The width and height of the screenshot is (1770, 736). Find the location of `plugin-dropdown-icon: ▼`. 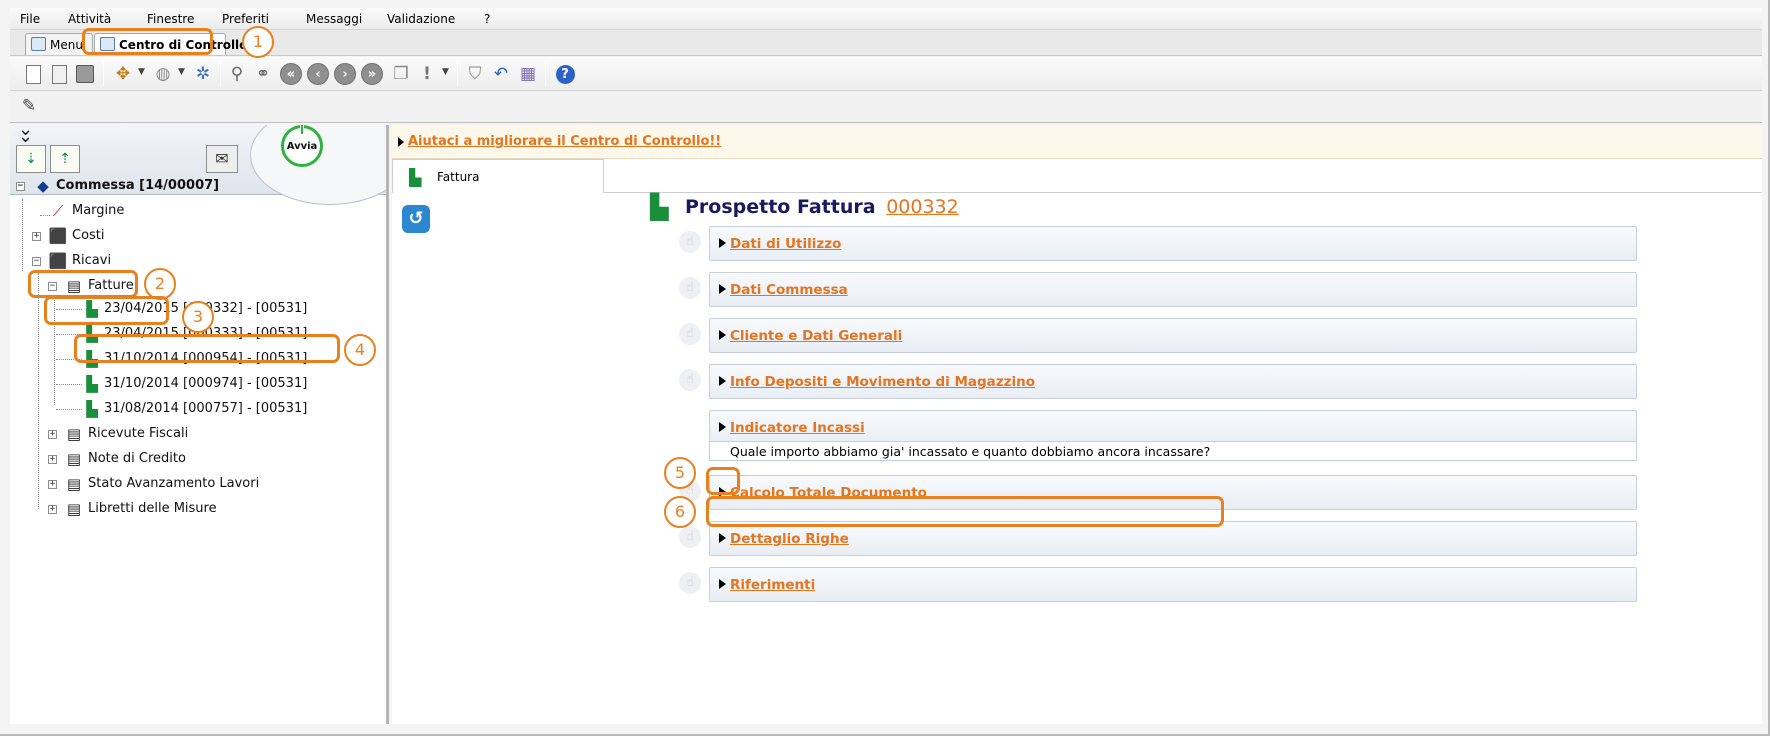

plugin-dropdown-icon: ▼ is located at coordinates (141, 72).